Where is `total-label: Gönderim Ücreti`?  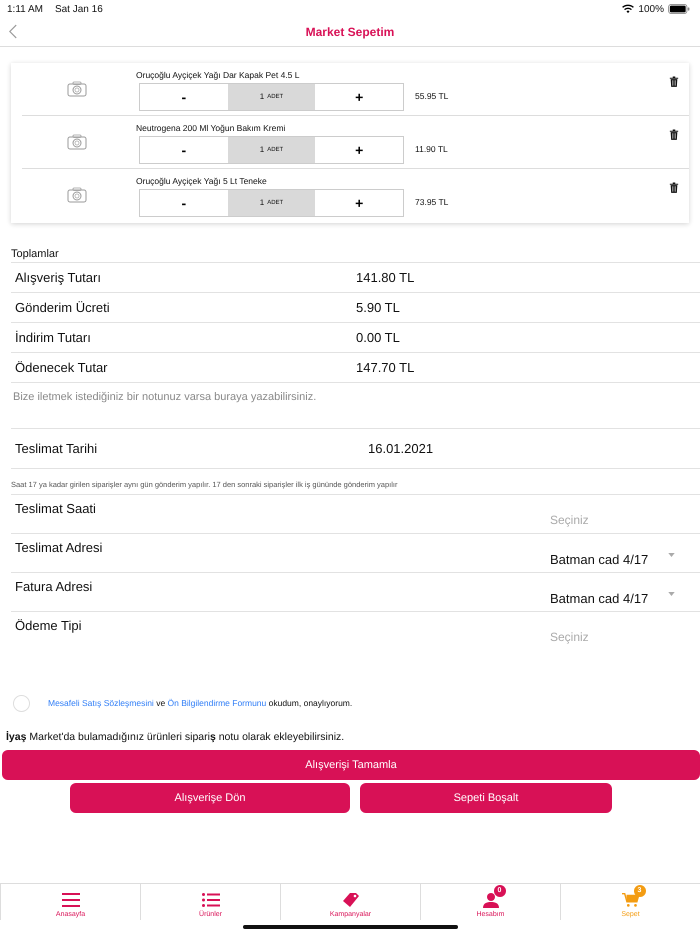 total-label: Gönderim Ücreti is located at coordinates (62, 307).